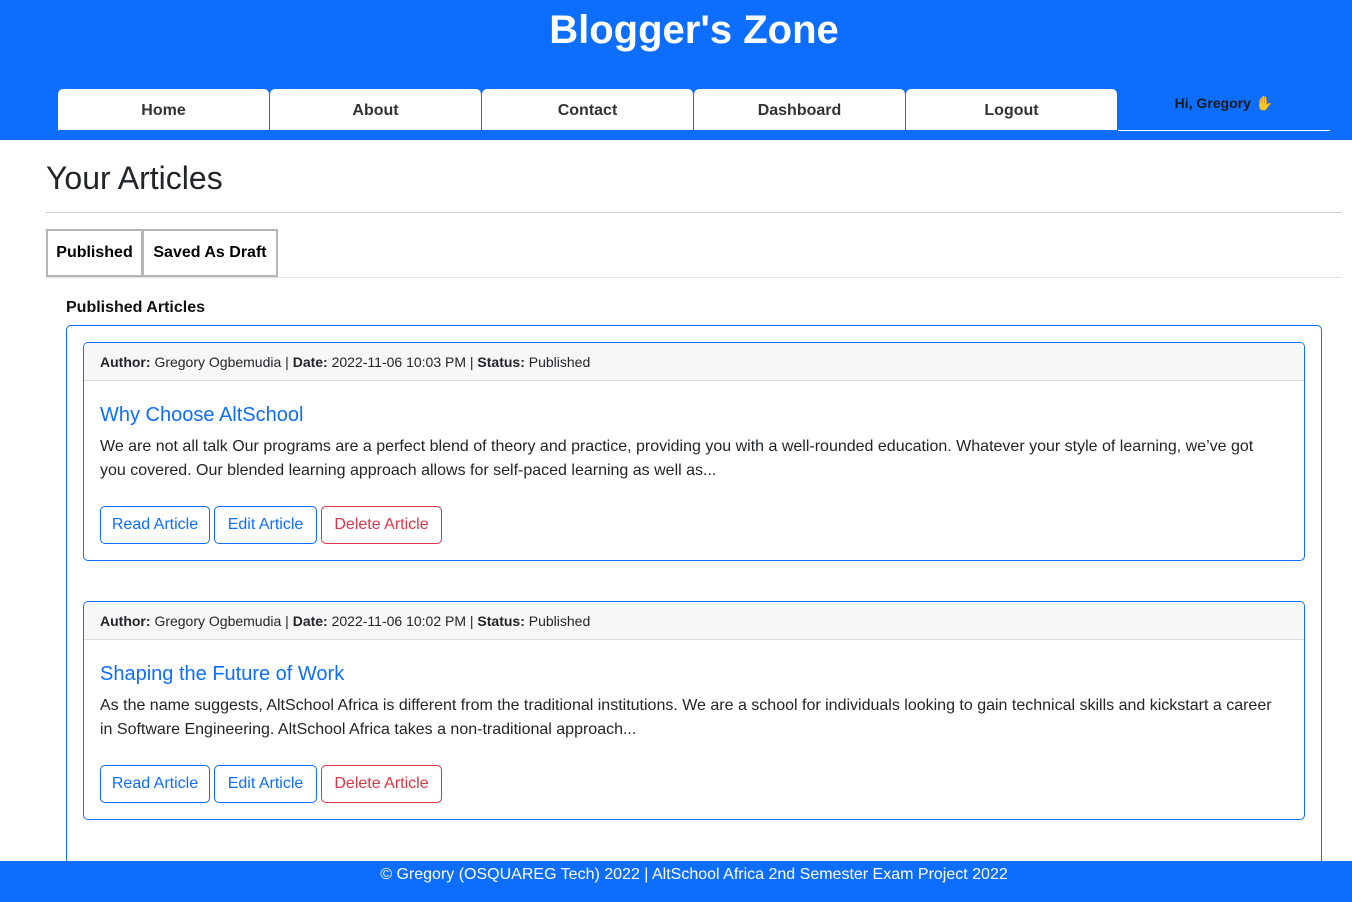 This screenshot has width=1352, height=902. I want to click on nav-about: About, so click(375, 109).